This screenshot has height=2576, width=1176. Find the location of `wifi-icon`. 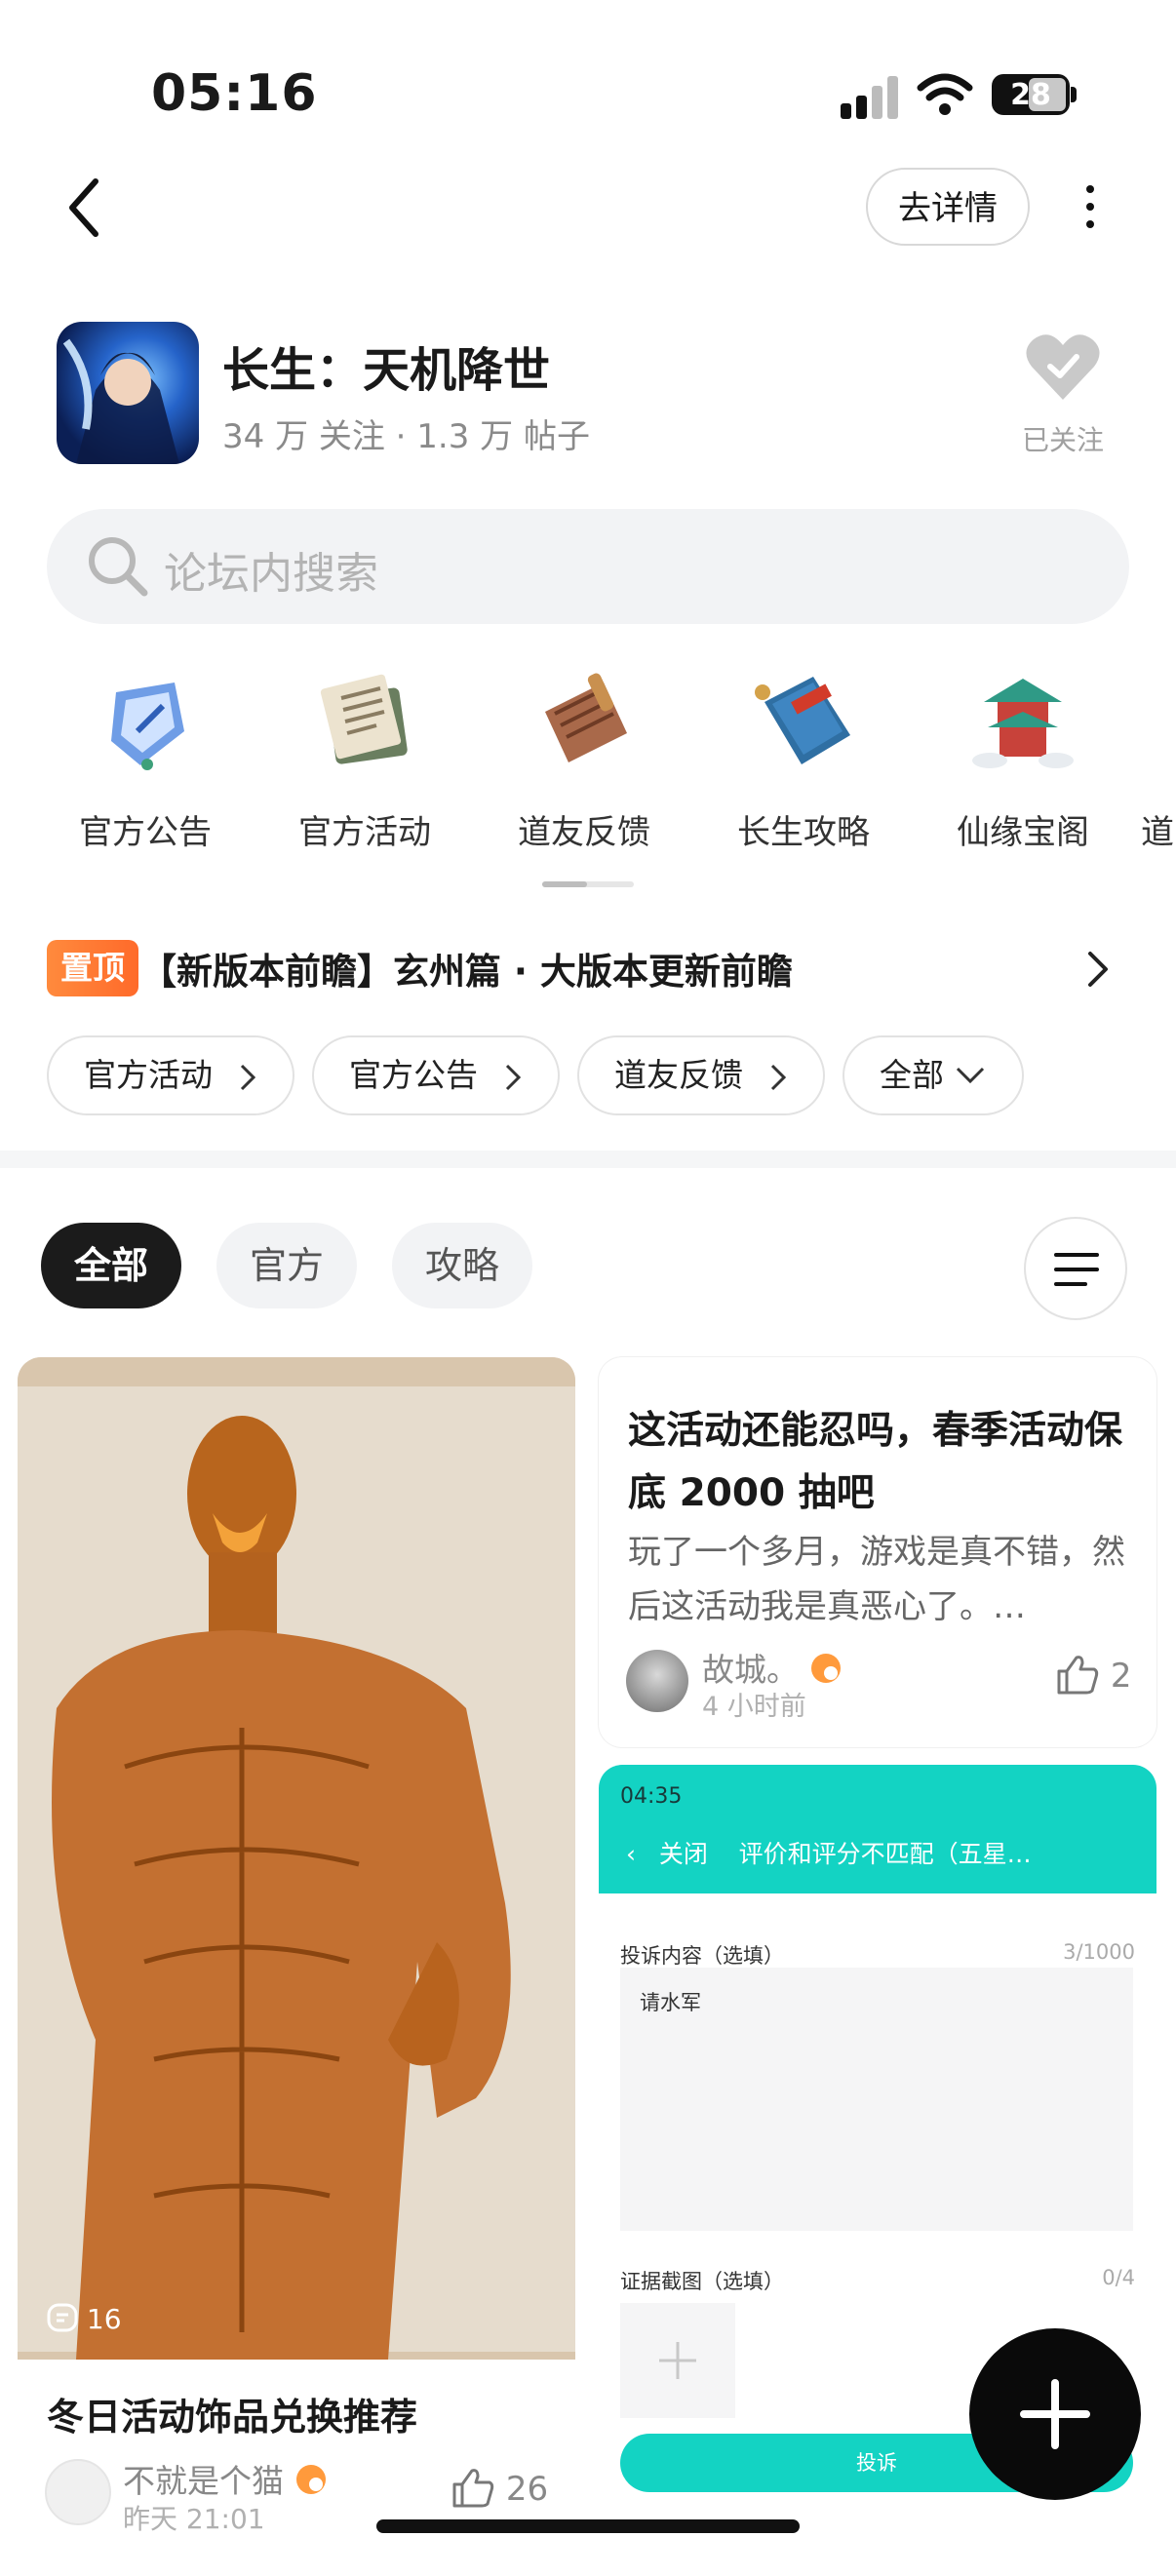

wifi-icon is located at coordinates (945, 94).